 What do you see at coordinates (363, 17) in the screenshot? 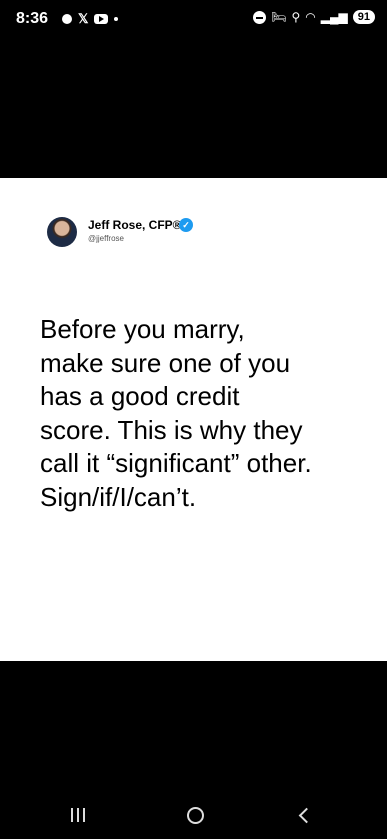
I see `battery-icon: 91` at bounding box center [363, 17].